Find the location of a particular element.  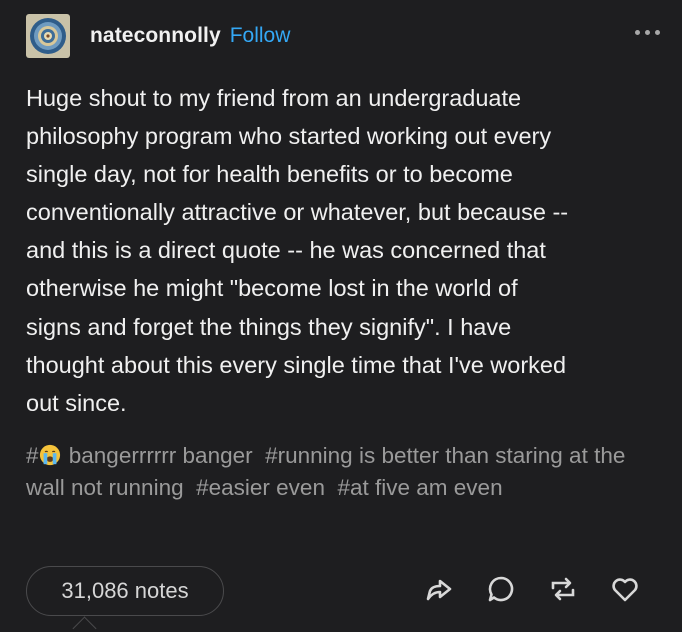

like-icon is located at coordinates (625, 589).